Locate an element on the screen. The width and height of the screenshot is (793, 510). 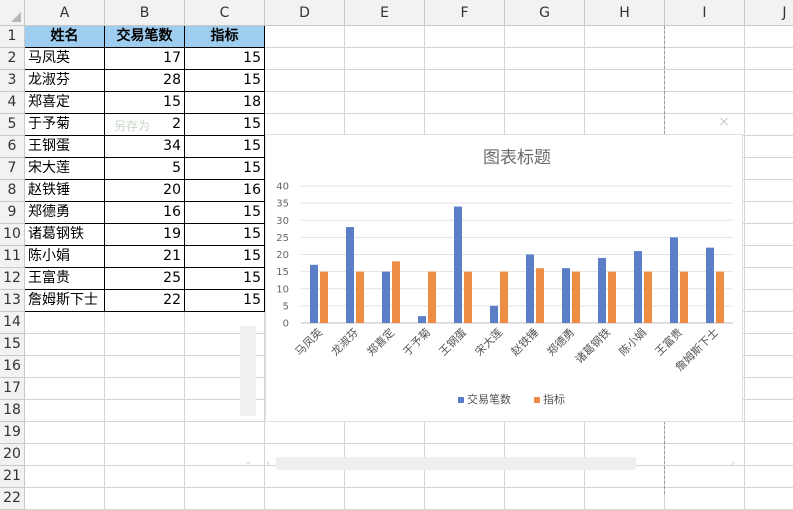
name-cell: 王钢蛋 is located at coordinates (65, 147).